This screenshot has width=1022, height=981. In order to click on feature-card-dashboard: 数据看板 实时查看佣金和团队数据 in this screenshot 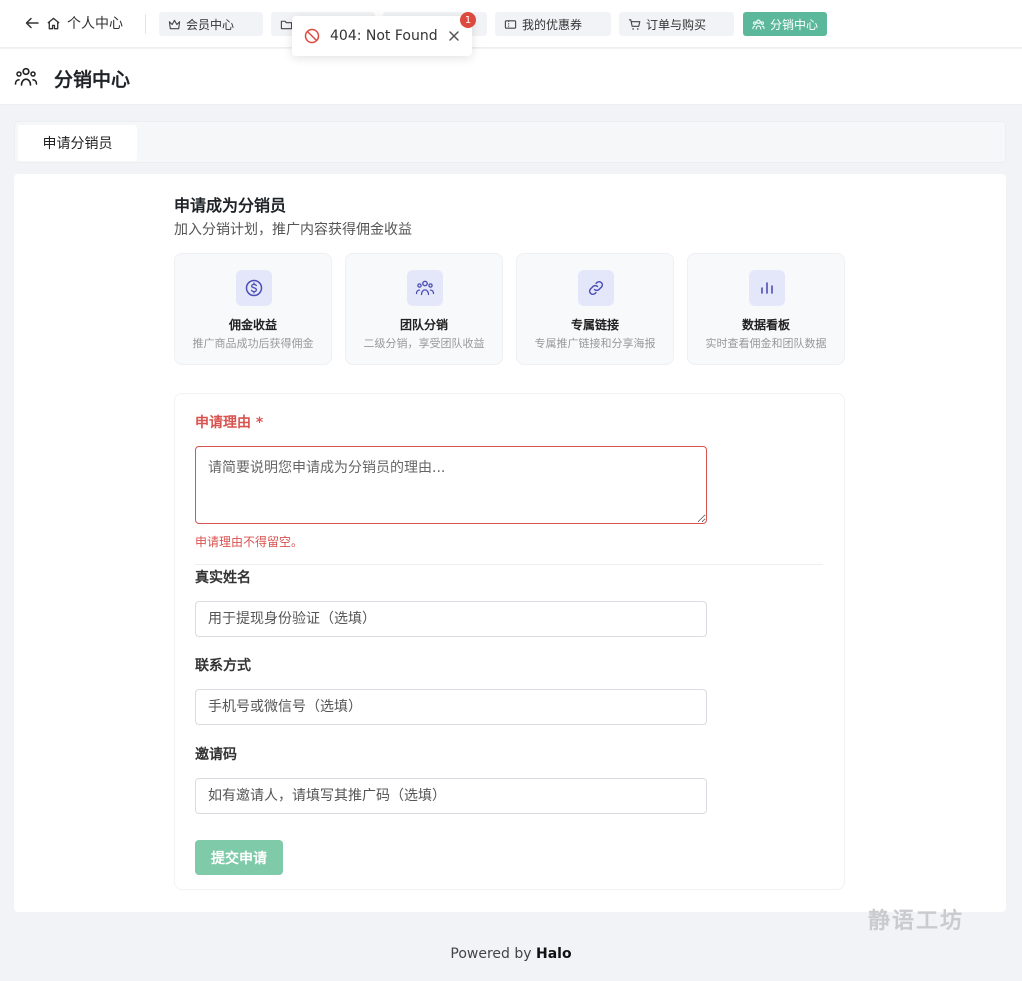, I will do `click(766, 309)`.